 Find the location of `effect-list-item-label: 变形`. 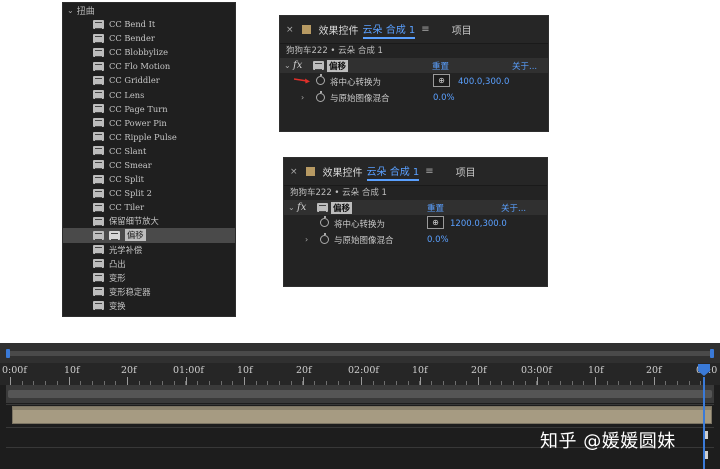

effect-list-item-label: 变形 is located at coordinates (117, 277).